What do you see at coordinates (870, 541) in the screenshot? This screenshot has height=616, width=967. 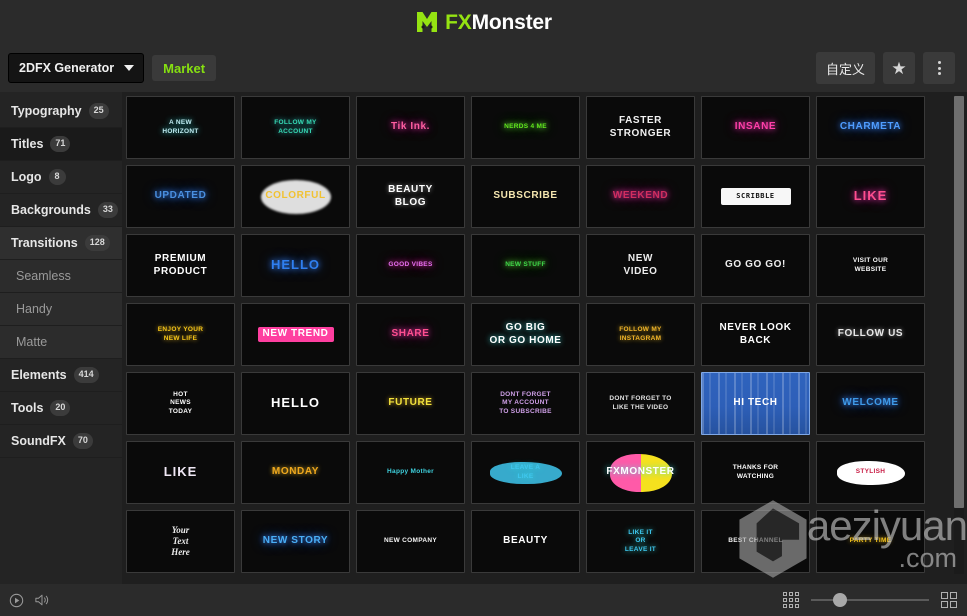 I see `preset-tile: PARTY TIME` at bounding box center [870, 541].